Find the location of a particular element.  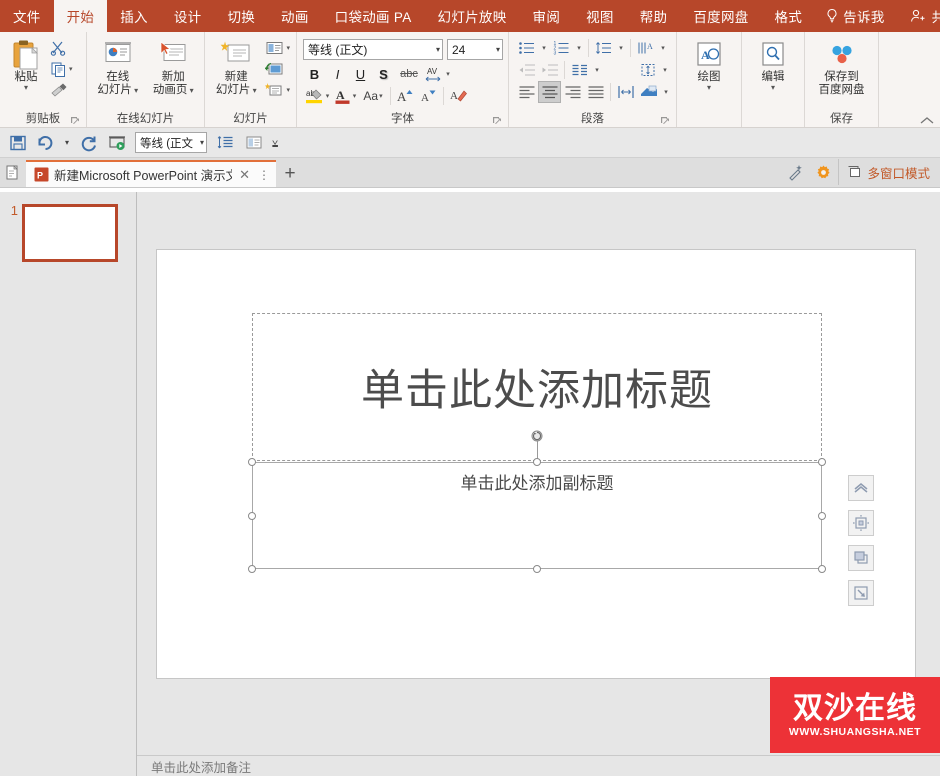

thumbnail-preview is located at coordinates (70, 233).